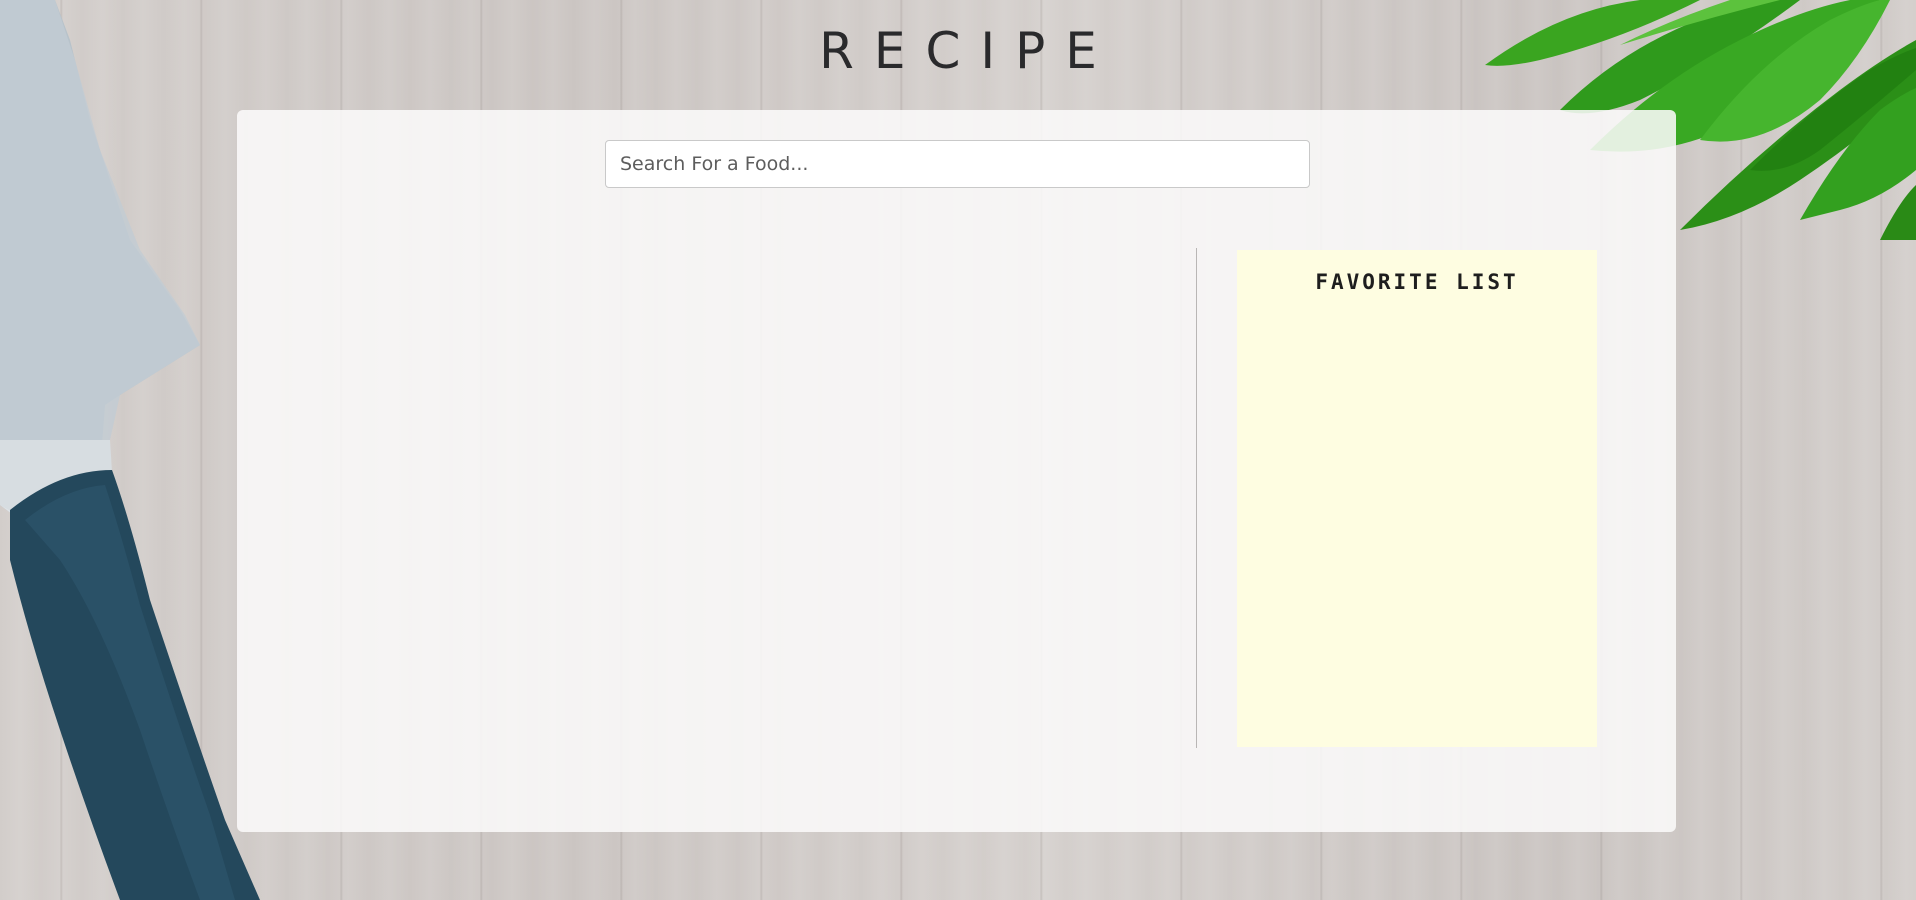 Image resolution: width=1916 pixels, height=900 pixels. What do you see at coordinates (1417, 498) in the screenshot?
I see `favorite-panel: FAVORITE LIST` at bounding box center [1417, 498].